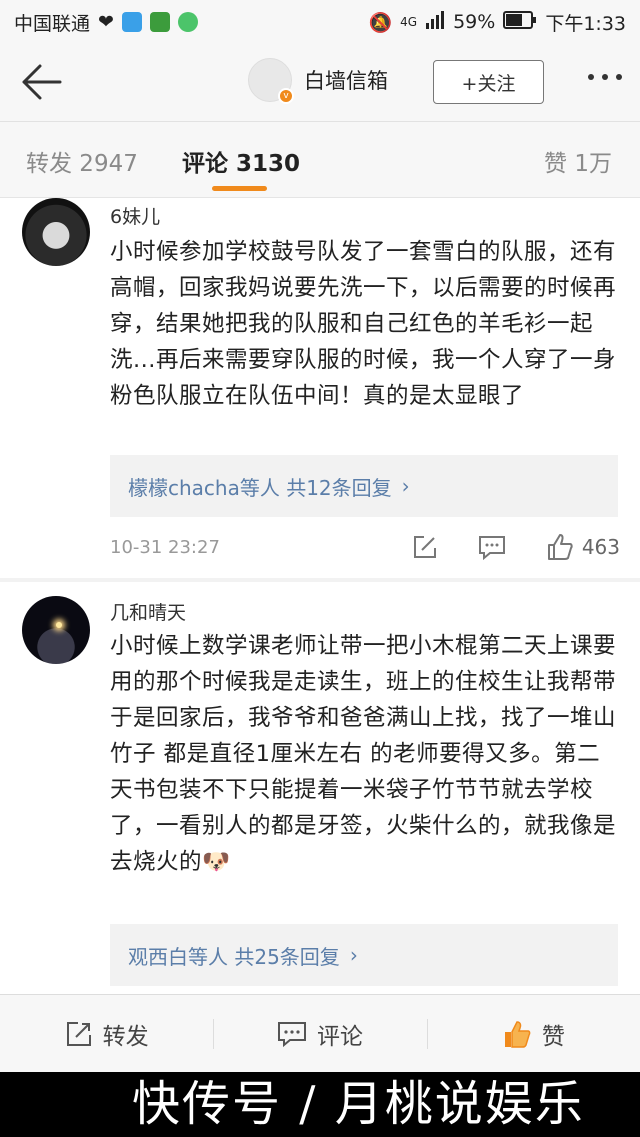  What do you see at coordinates (82, 161) in the screenshot?
I see `tab-repost: 转发 2947` at bounding box center [82, 161].